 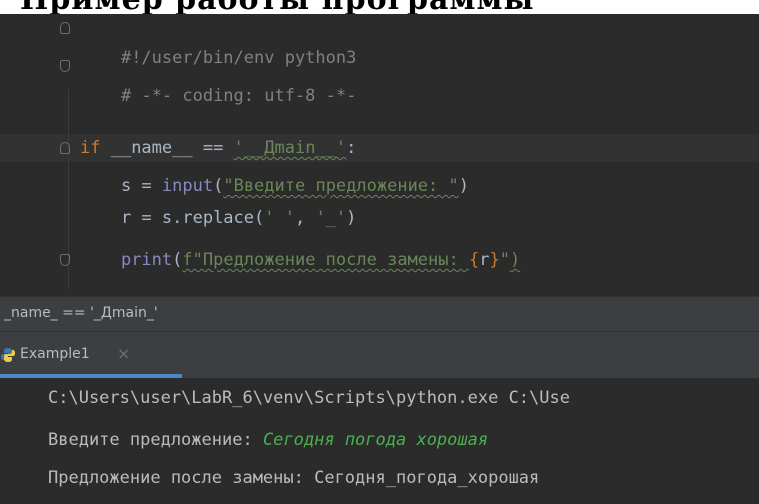 I want to click on code-line-shebang: #!/user/bin/env python3, so click(x=218, y=42).